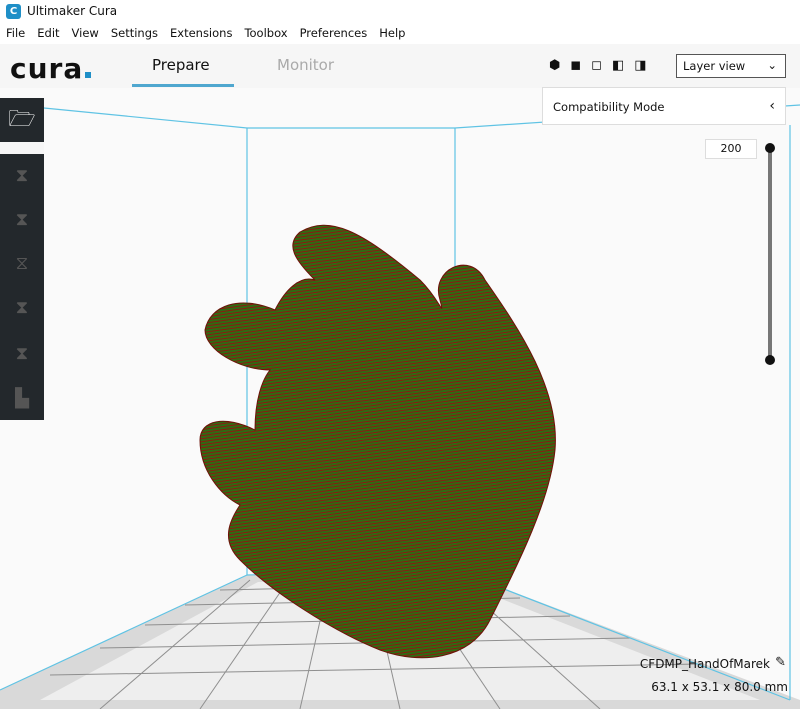  I want to click on menu-extensions: Extensions, so click(201, 33).